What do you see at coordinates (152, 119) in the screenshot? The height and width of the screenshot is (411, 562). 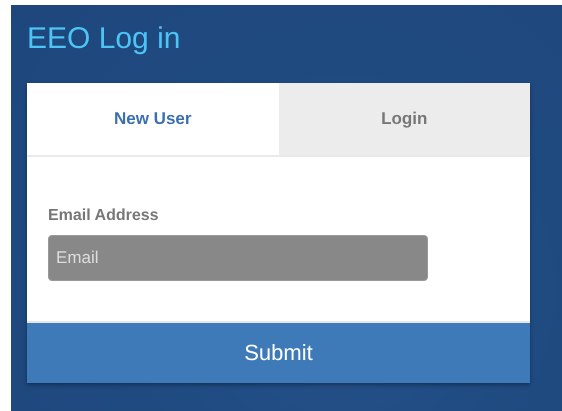 I see `tab: New User` at bounding box center [152, 119].